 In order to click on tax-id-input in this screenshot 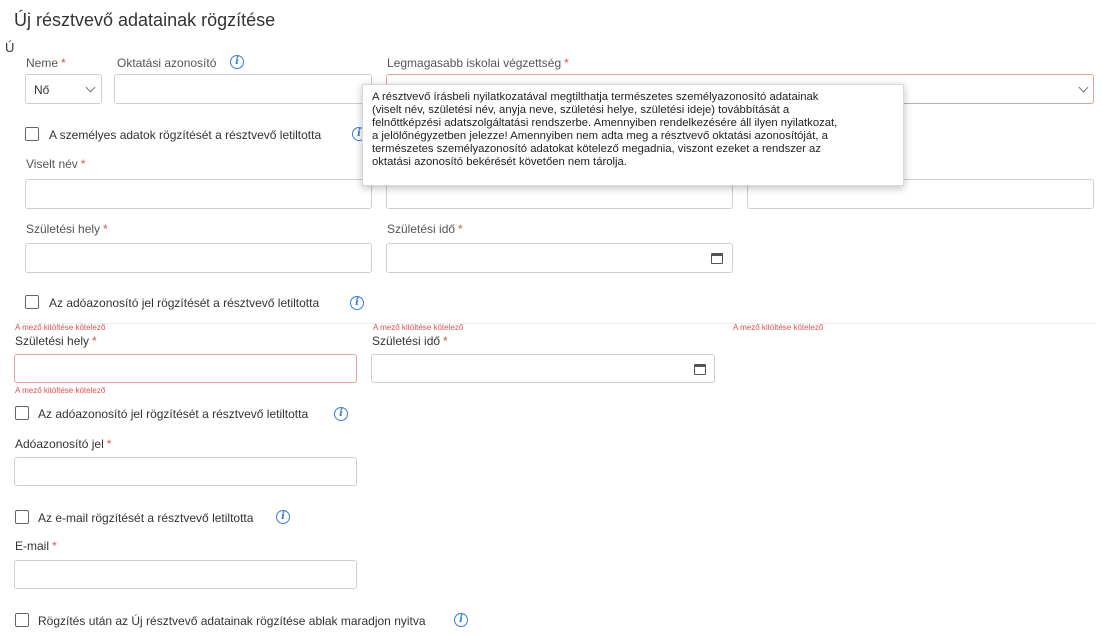, I will do `click(185, 471)`.